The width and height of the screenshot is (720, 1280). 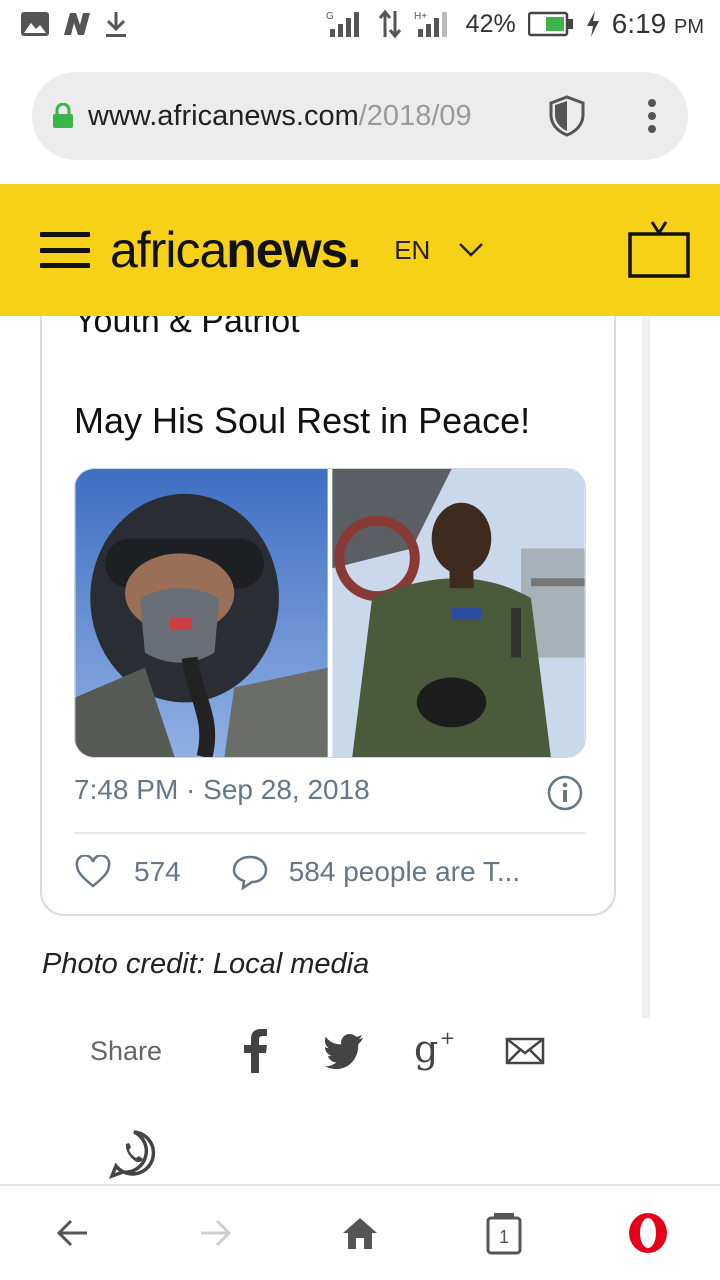 I want to click on lock-icon, so click(x=63, y=115).